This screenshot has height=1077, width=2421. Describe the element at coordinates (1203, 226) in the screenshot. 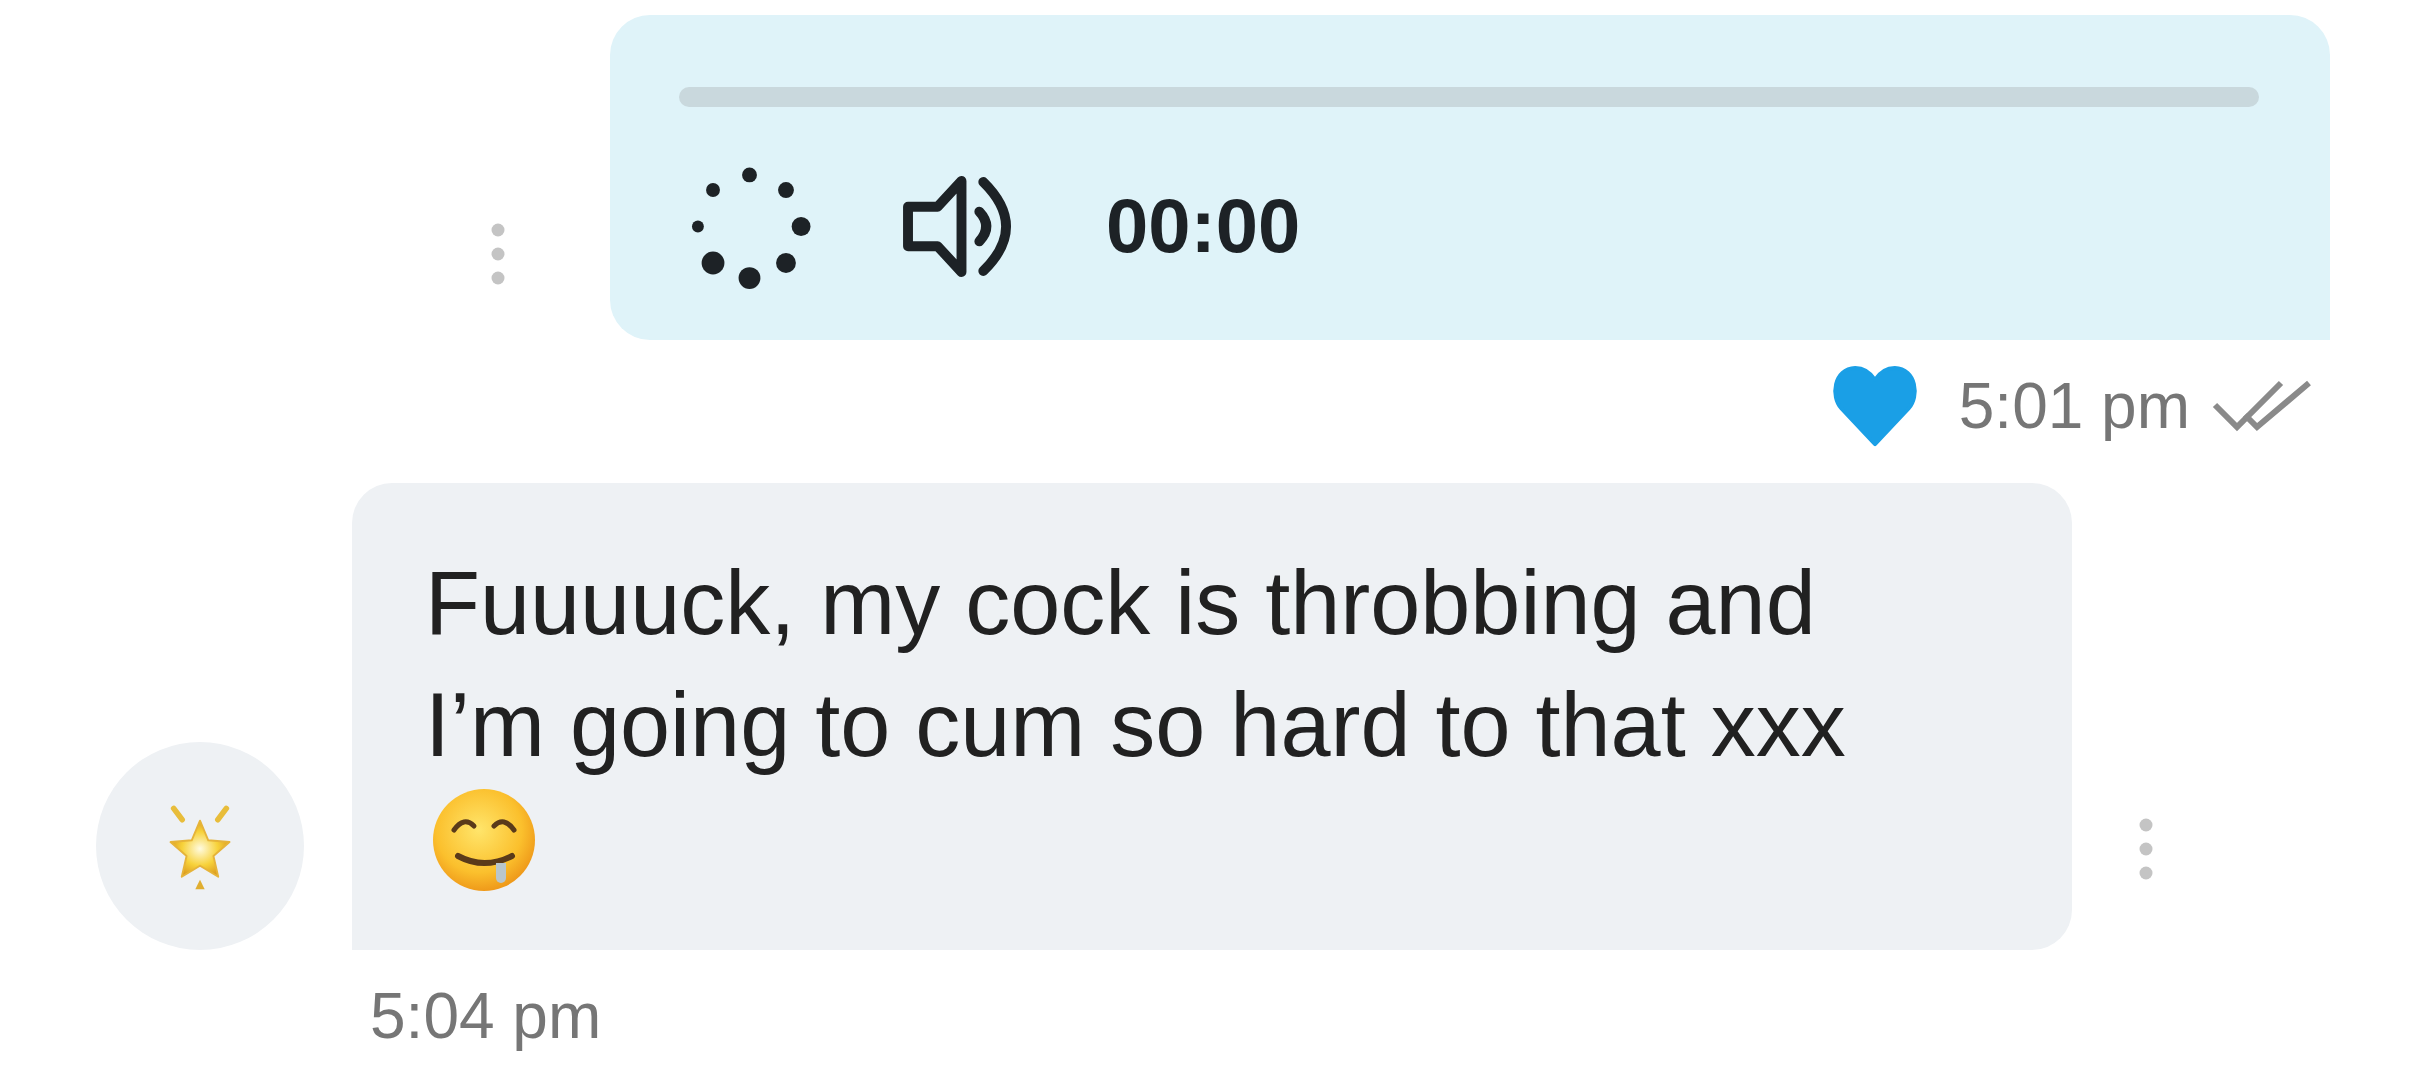

I see `audio-duration: 00:00` at that location.